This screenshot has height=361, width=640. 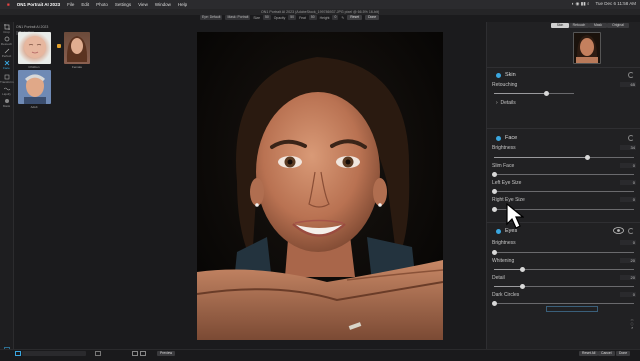 I want to click on eyes-brightness-value: 0, so click(x=628, y=242).